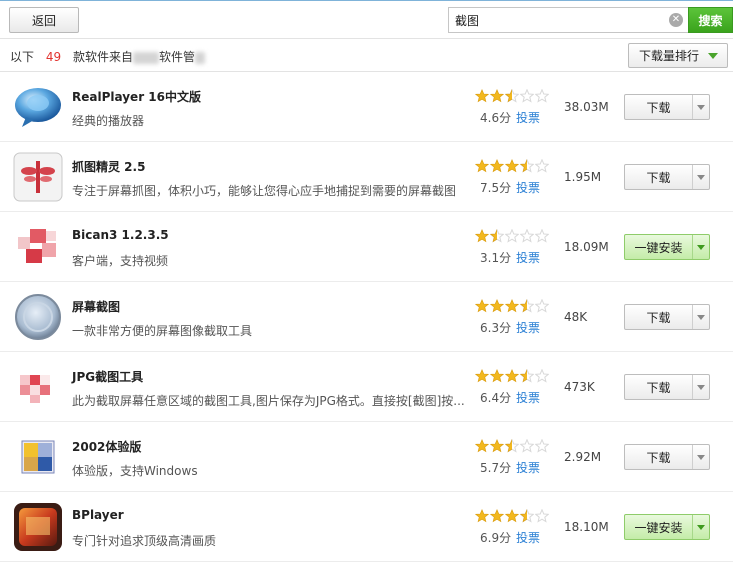 The height and width of the screenshot is (562, 733). Describe the element at coordinates (576, 317) in the screenshot. I see `app-size: 48K` at that location.